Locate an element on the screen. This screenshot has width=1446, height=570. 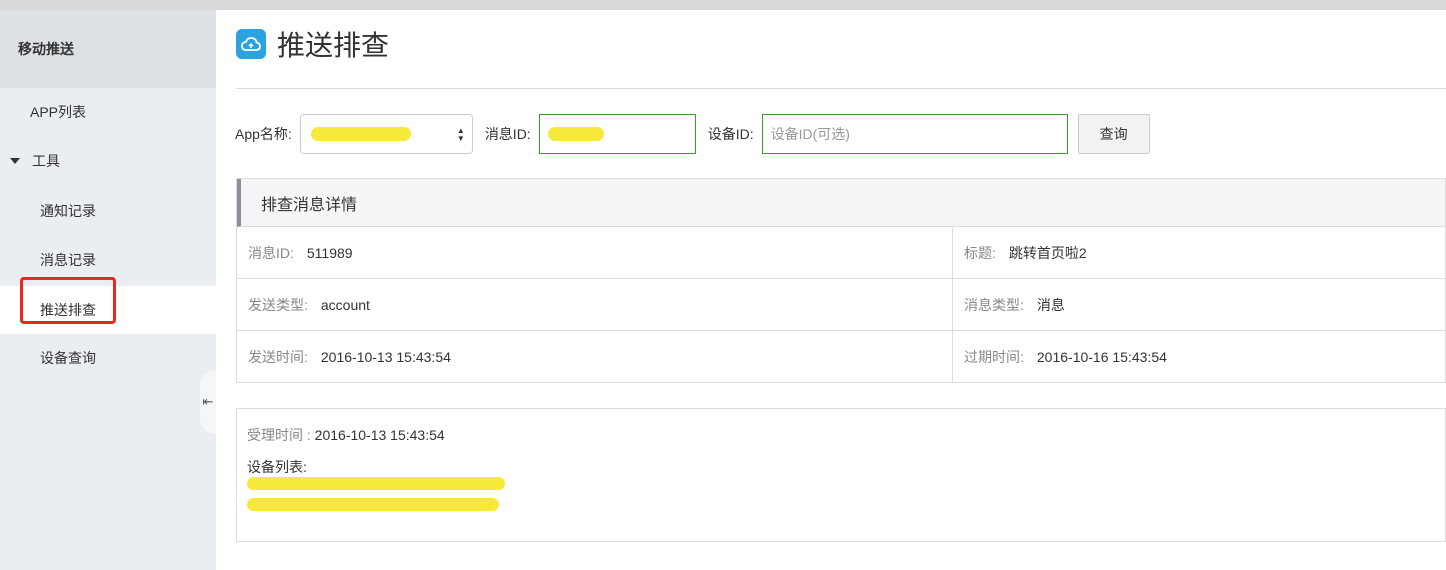
page-header: 推送排查 is located at coordinates (312, 44).